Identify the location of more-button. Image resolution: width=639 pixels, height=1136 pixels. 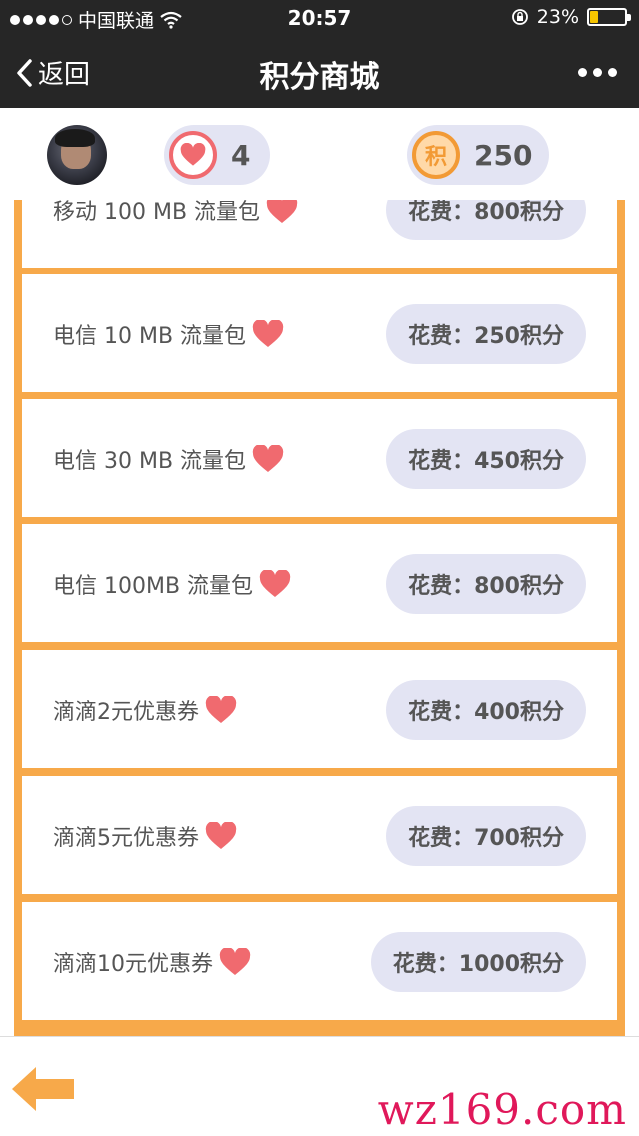
(597, 72).